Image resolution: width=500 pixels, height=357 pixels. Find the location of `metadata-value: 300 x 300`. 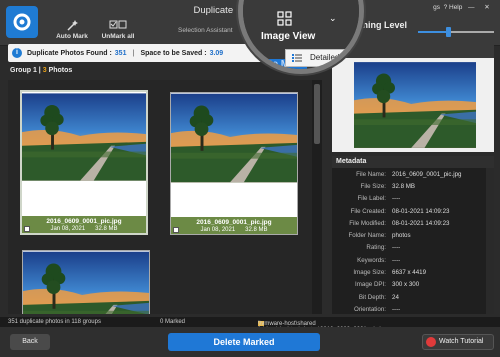

metadata-value: 300 x 300 is located at coordinates (406, 285).